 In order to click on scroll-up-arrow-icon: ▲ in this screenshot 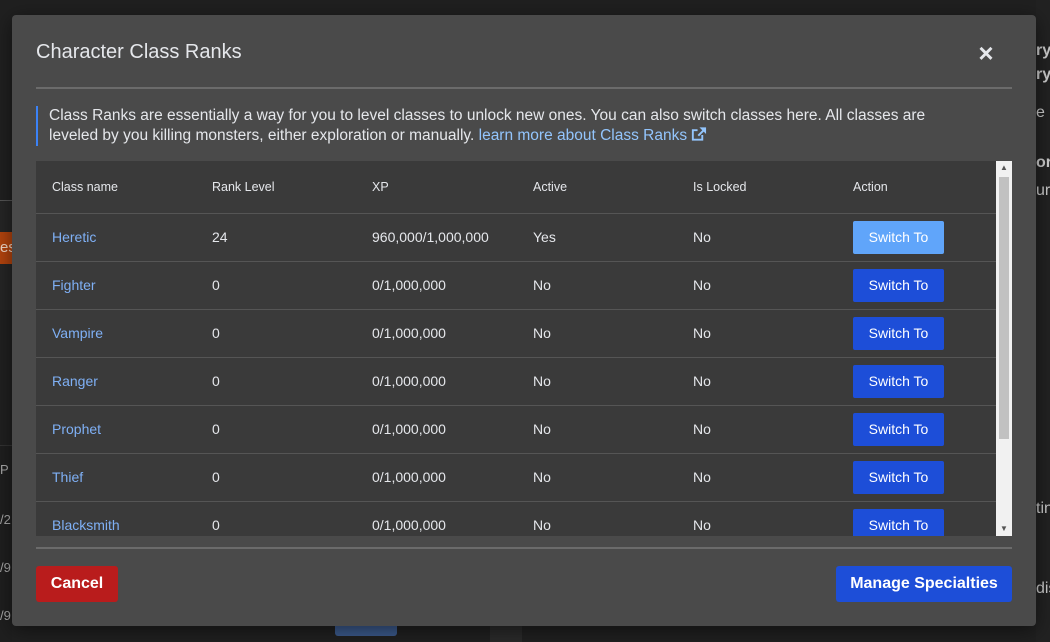, I will do `click(1004, 168)`.